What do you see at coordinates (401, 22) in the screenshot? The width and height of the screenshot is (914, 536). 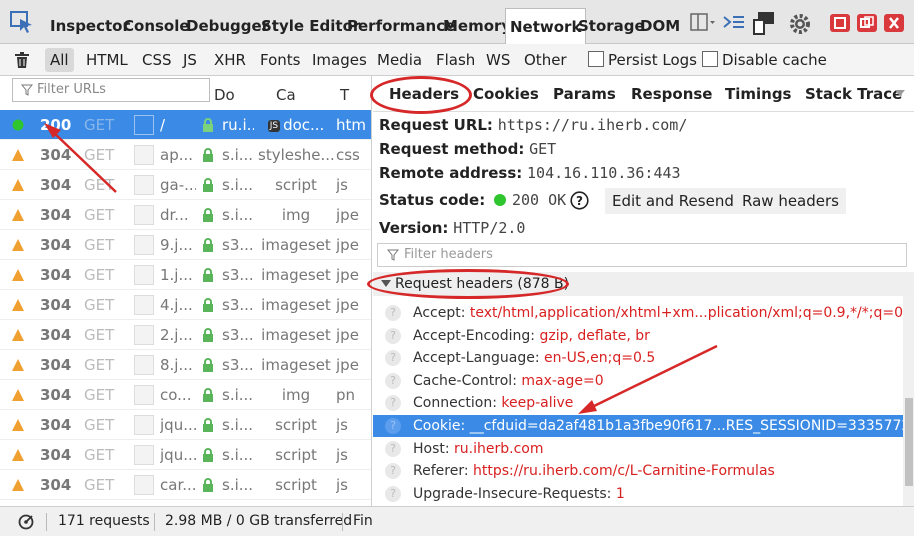 I see `tab-performance: Performance` at bounding box center [401, 22].